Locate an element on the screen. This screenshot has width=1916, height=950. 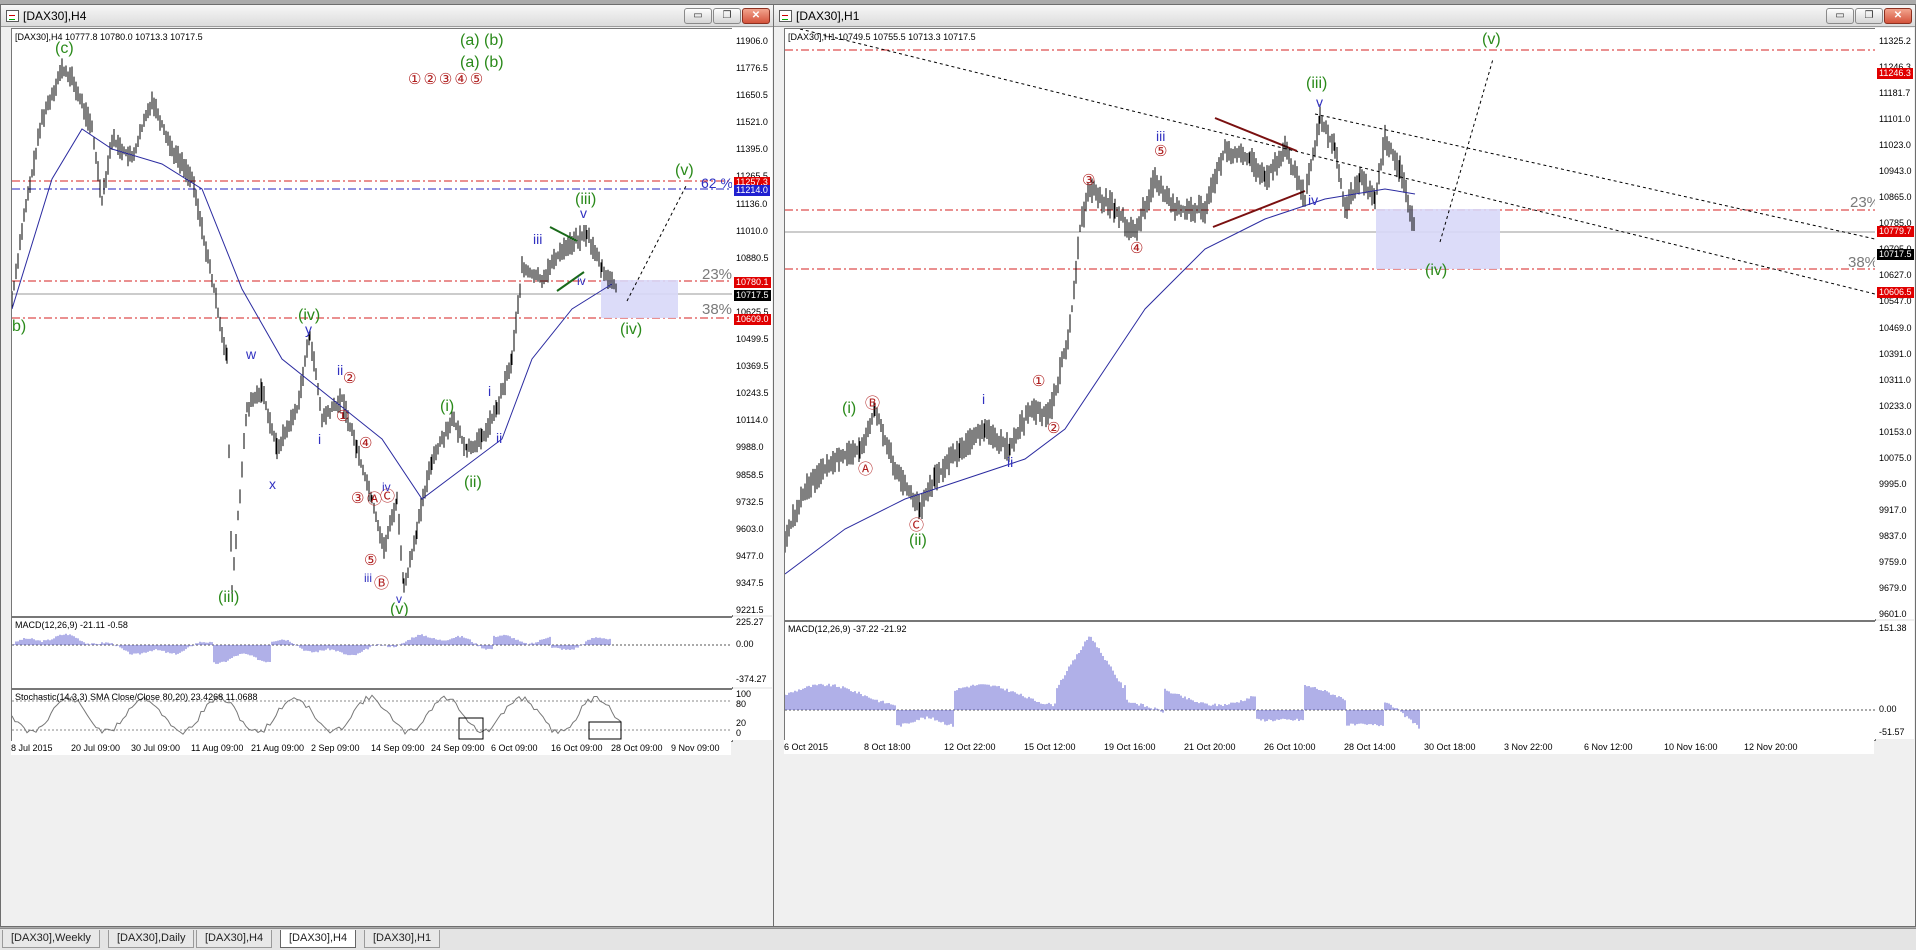
h1-macd-scale: 151.38 0.00 -51.57 is located at coordinates (1894, 680).